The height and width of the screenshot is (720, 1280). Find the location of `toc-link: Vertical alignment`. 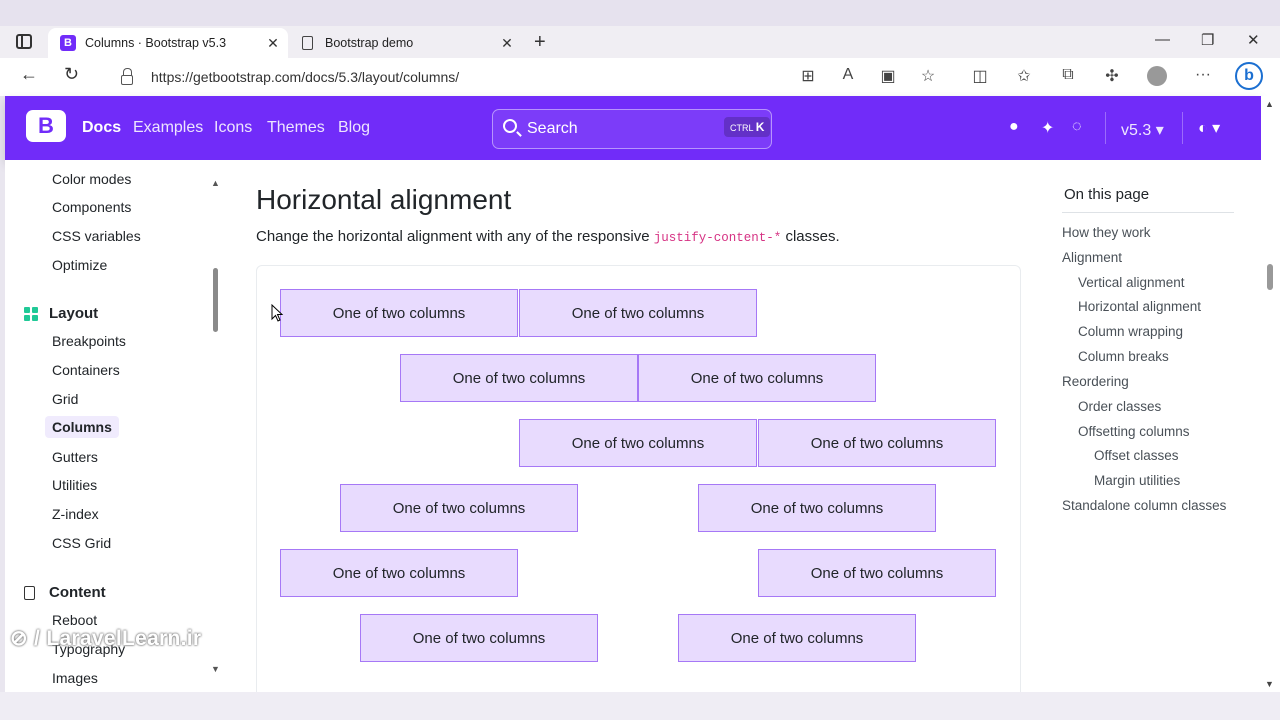

toc-link: Vertical alignment is located at coordinates (1131, 282).